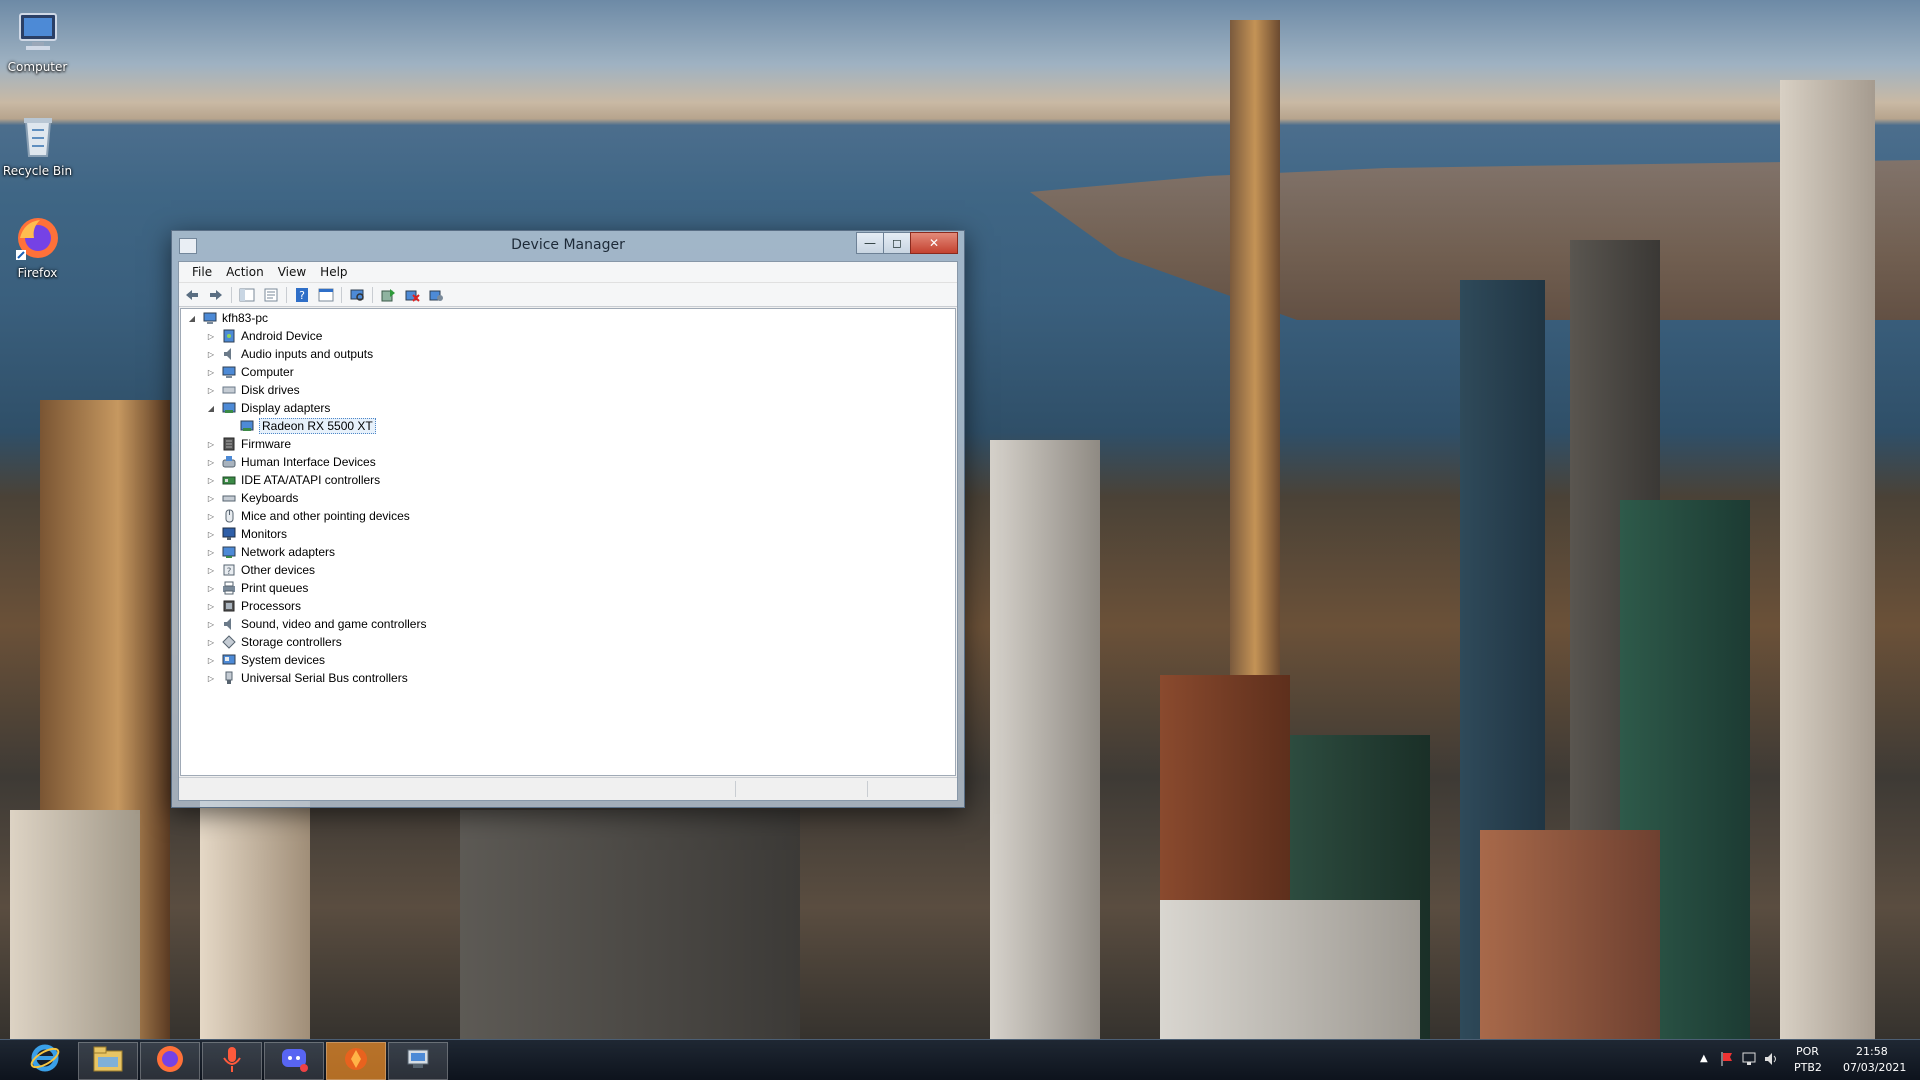 The height and width of the screenshot is (1080, 1920). What do you see at coordinates (229, 408) in the screenshot?
I see `display-adapter-icon` at bounding box center [229, 408].